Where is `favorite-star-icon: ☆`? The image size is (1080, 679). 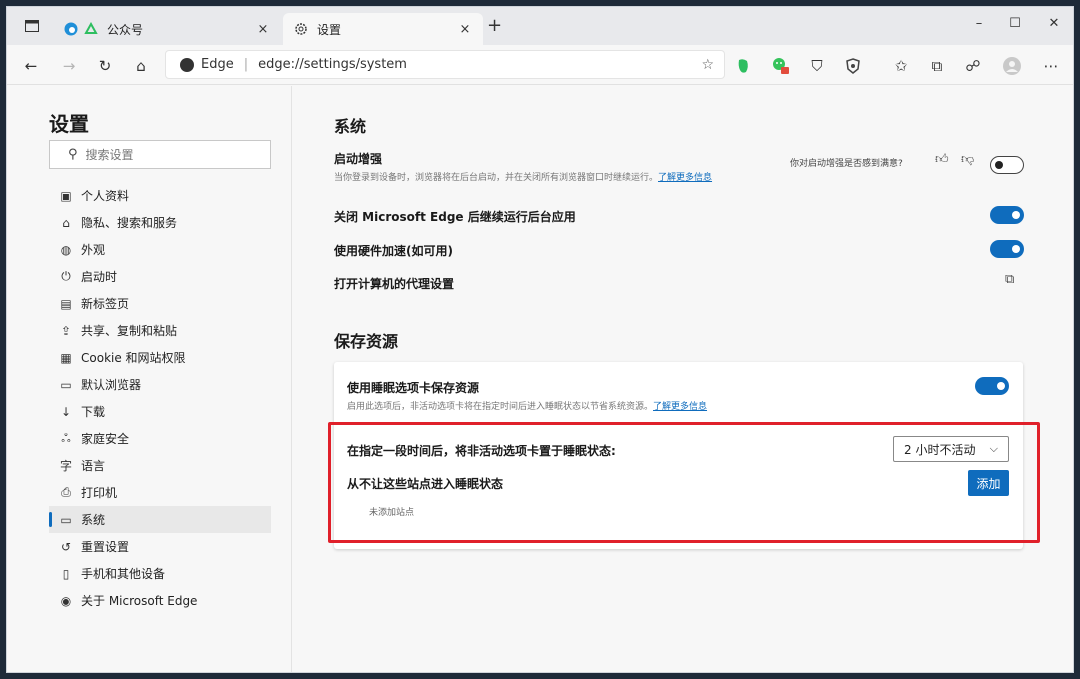
favorite-star-icon: ☆ is located at coordinates (707, 65).